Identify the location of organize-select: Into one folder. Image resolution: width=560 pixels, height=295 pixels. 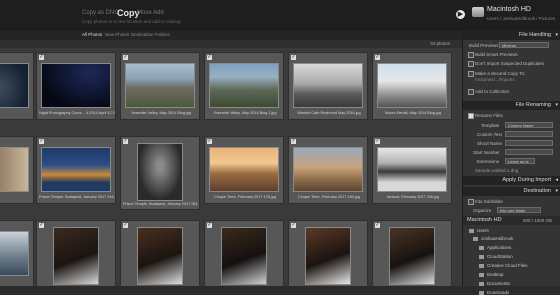
(519, 210).